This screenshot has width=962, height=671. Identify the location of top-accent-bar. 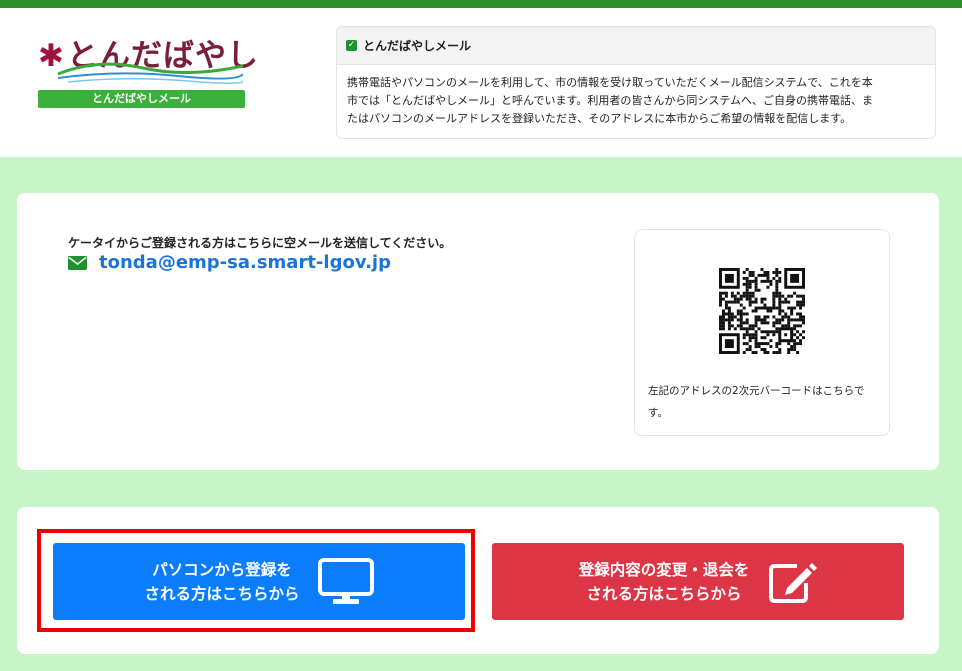
(481, 4).